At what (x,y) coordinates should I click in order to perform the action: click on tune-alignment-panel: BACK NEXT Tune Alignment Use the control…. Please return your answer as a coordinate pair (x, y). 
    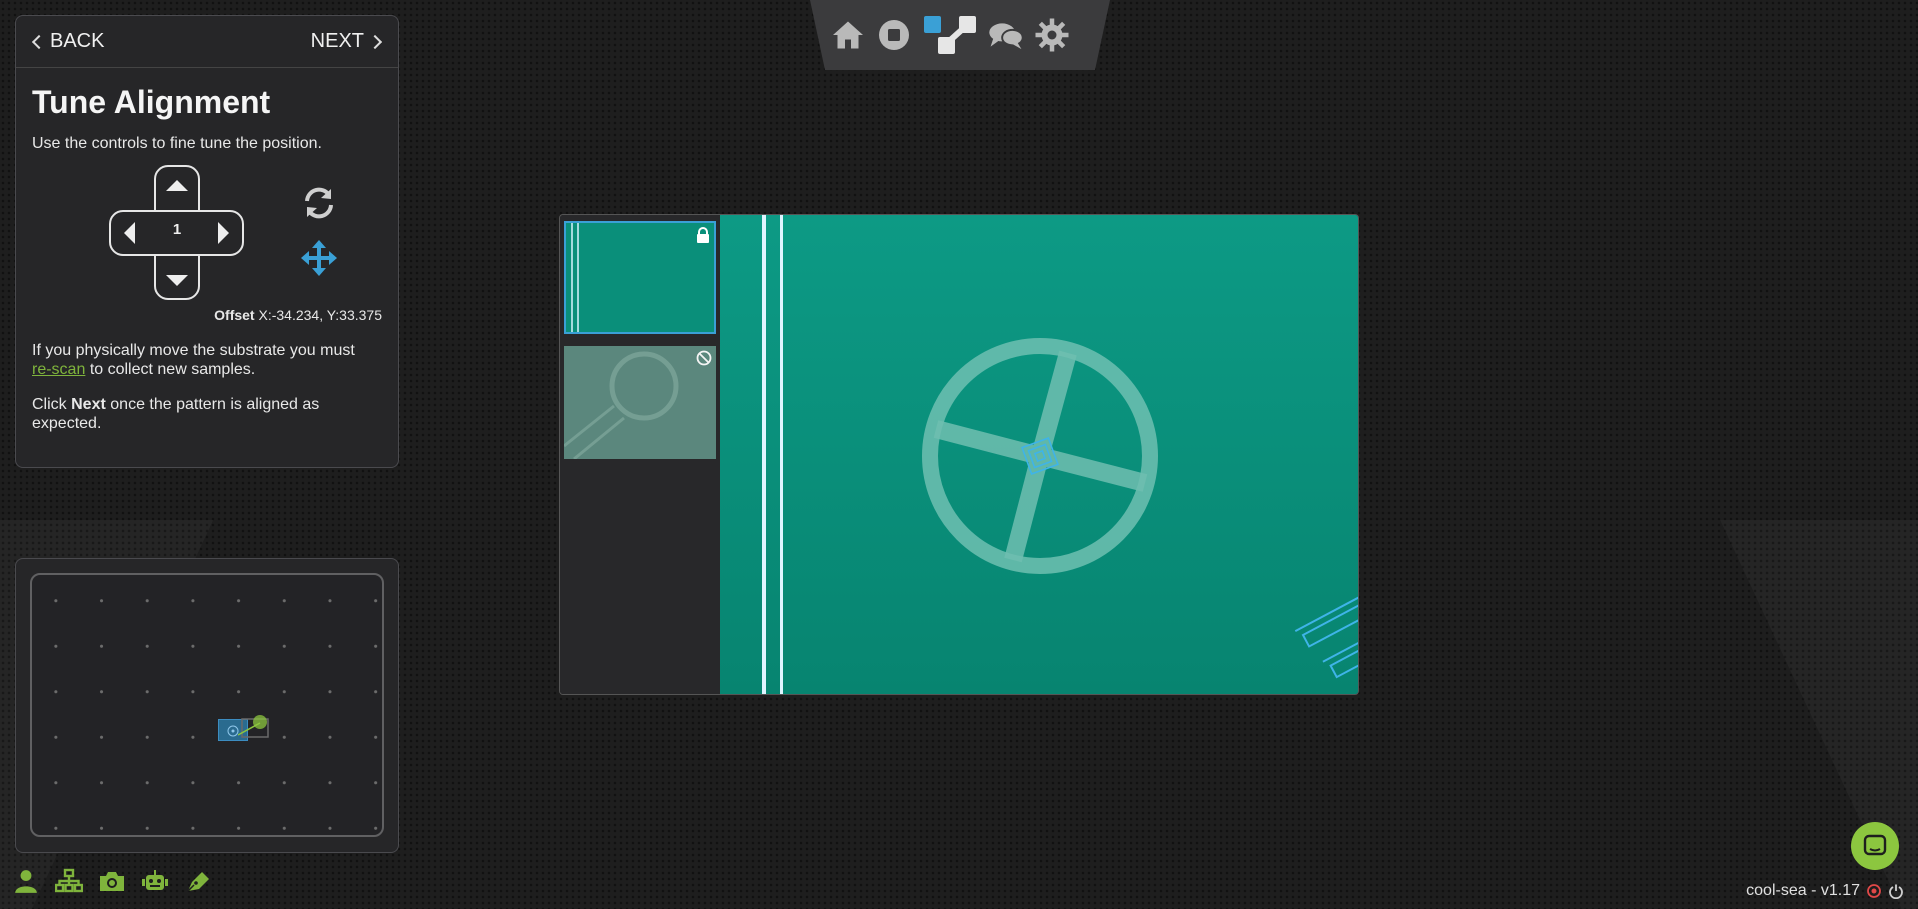
    Looking at the image, I should click on (207, 241).